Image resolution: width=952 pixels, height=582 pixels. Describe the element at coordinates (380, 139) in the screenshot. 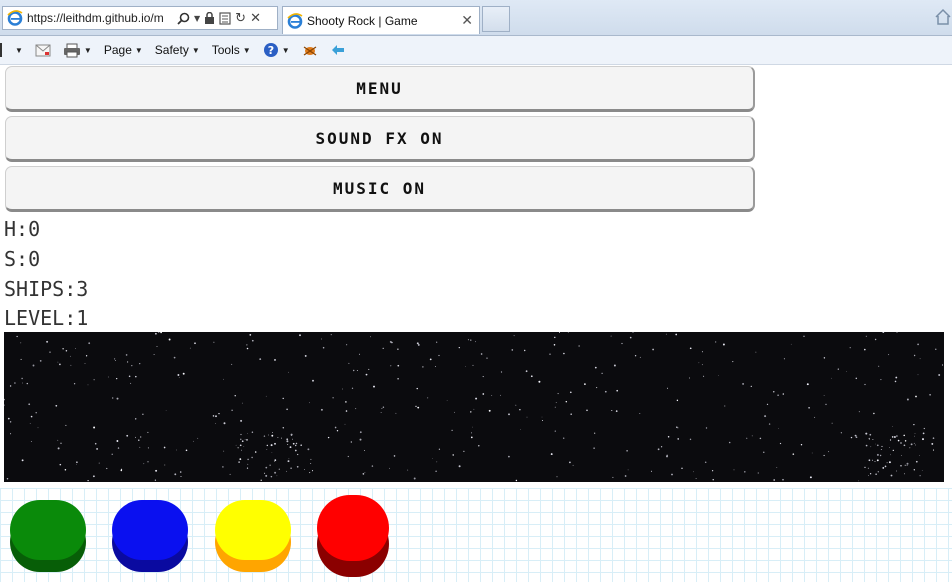

I see `sound-fx-toggle-button: SOUND FX ON` at that location.